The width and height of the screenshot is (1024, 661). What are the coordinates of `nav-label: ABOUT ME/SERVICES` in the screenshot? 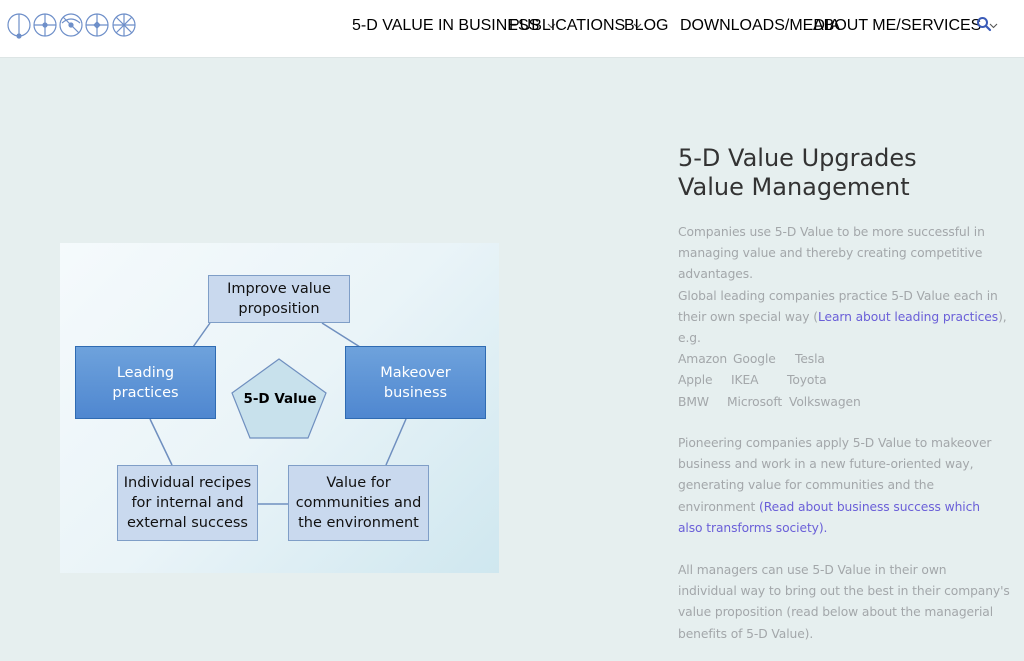 It's located at (897, 25).